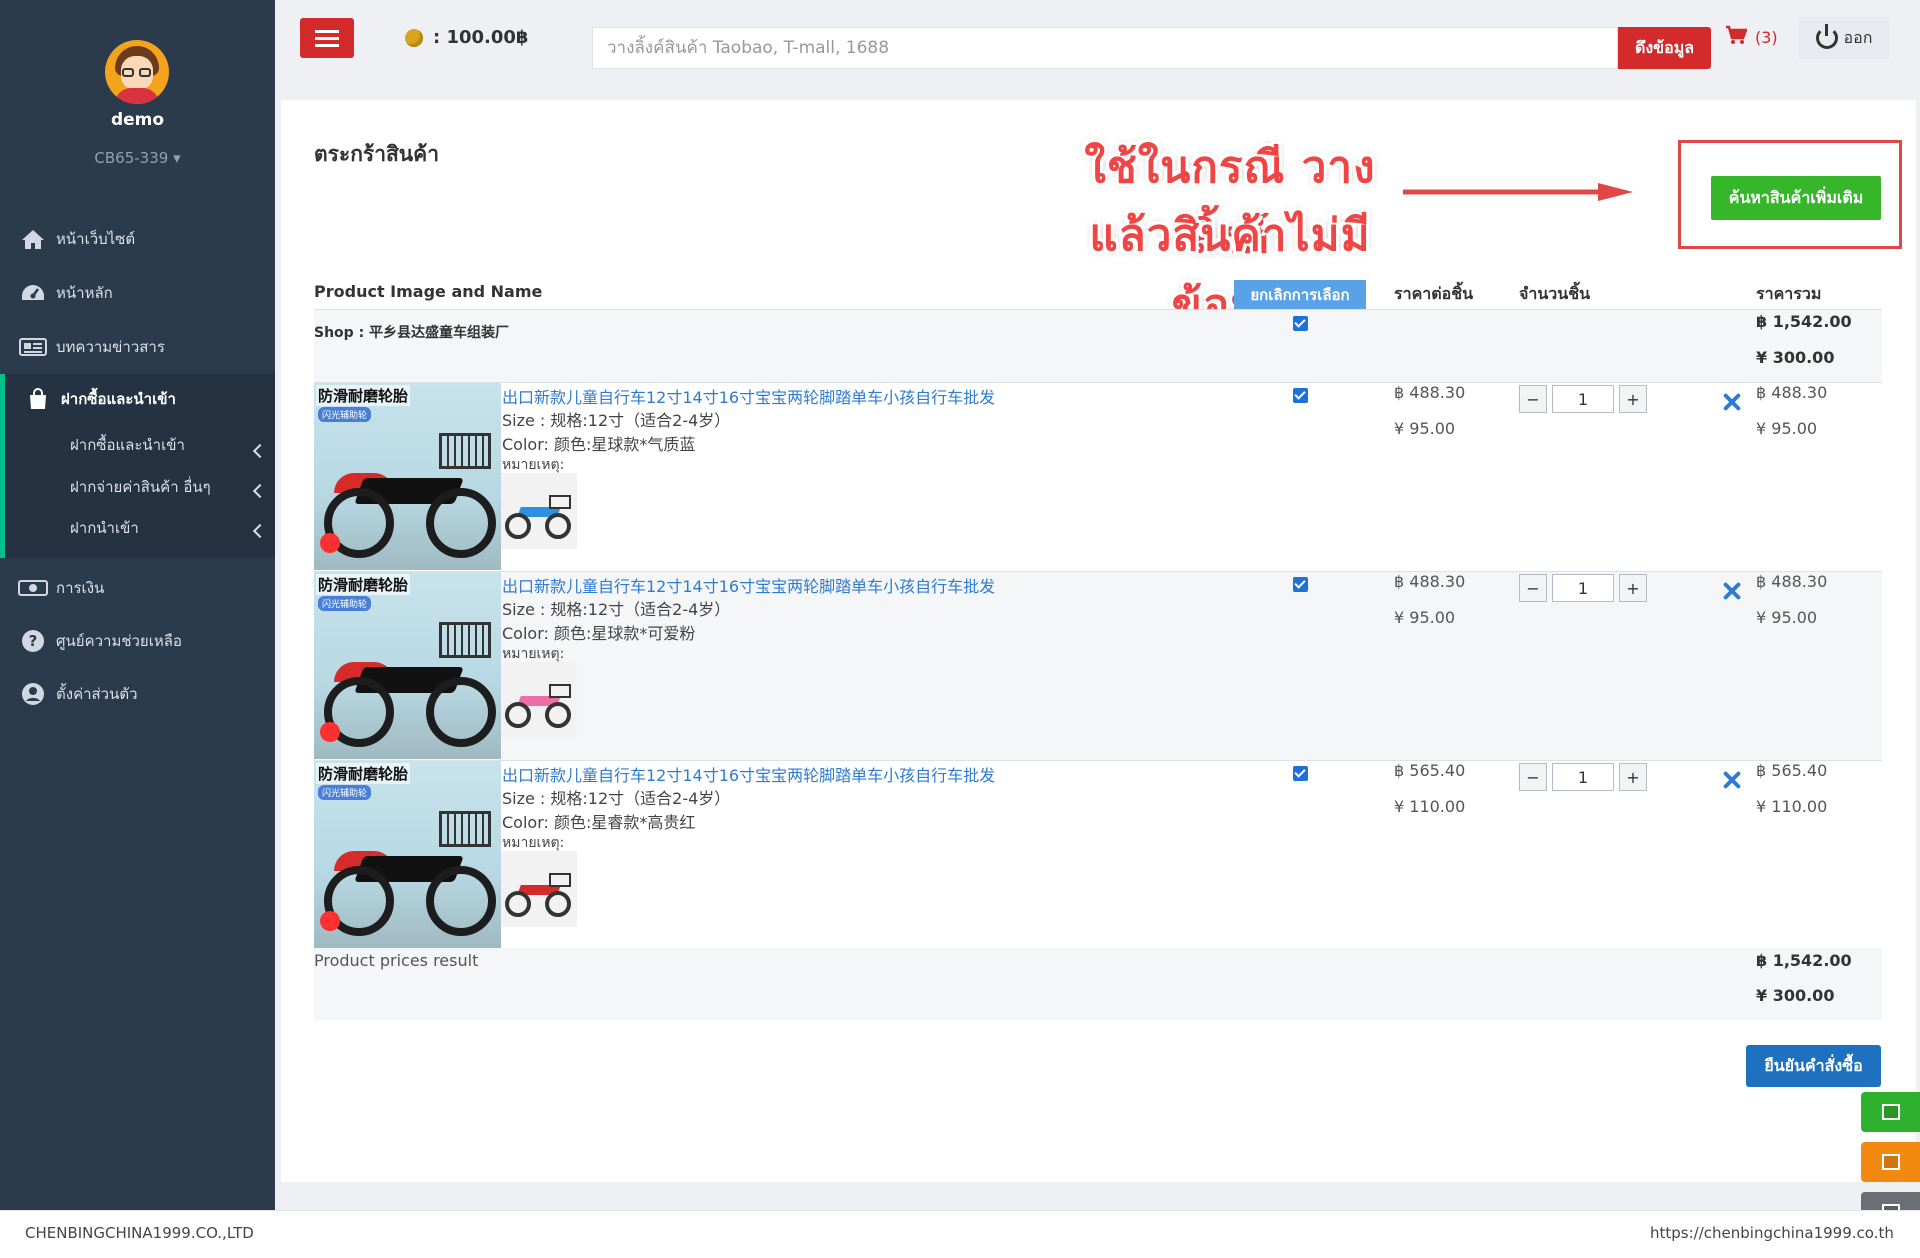  Describe the element at coordinates (1890, 1162) in the screenshot. I see `float-coin-button` at that location.